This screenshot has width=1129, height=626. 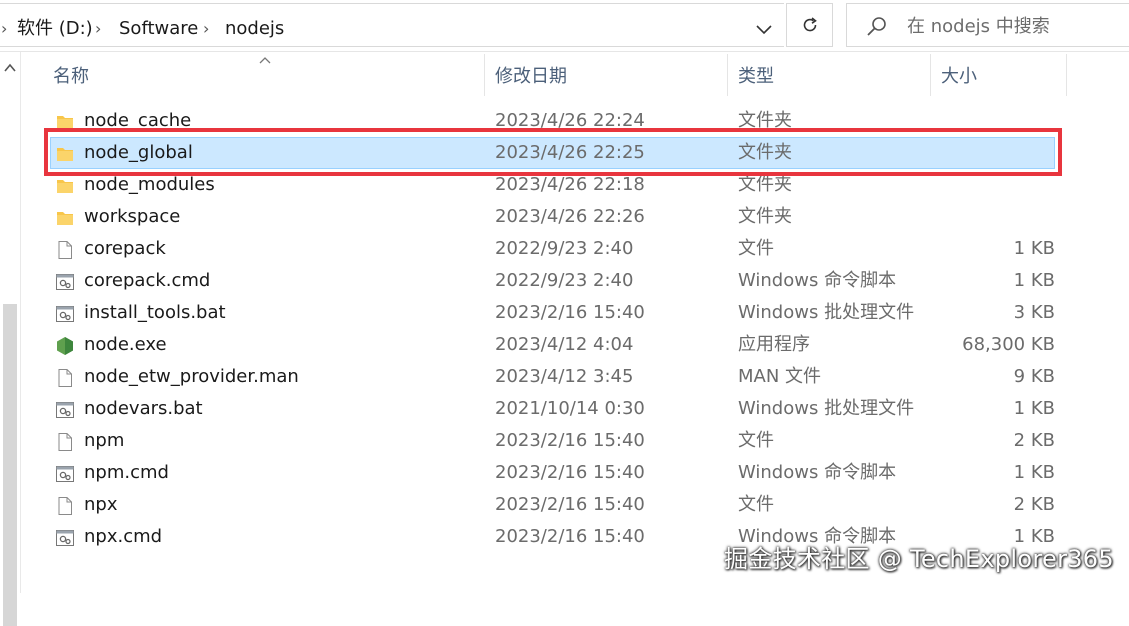 What do you see at coordinates (55, 29) in the screenshot?
I see `breadcrumb-drive: 软件 (D:)` at bounding box center [55, 29].